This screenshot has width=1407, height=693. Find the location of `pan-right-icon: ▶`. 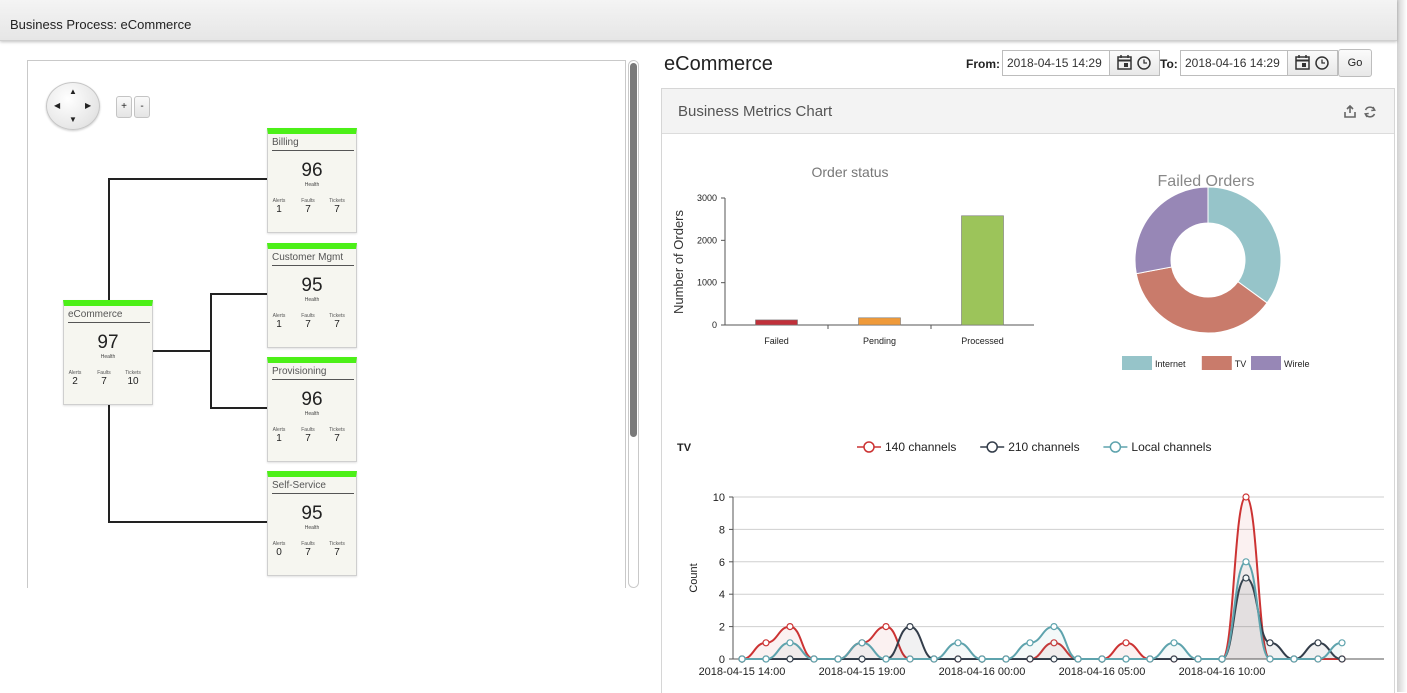

pan-right-icon: ▶ is located at coordinates (88, 106).